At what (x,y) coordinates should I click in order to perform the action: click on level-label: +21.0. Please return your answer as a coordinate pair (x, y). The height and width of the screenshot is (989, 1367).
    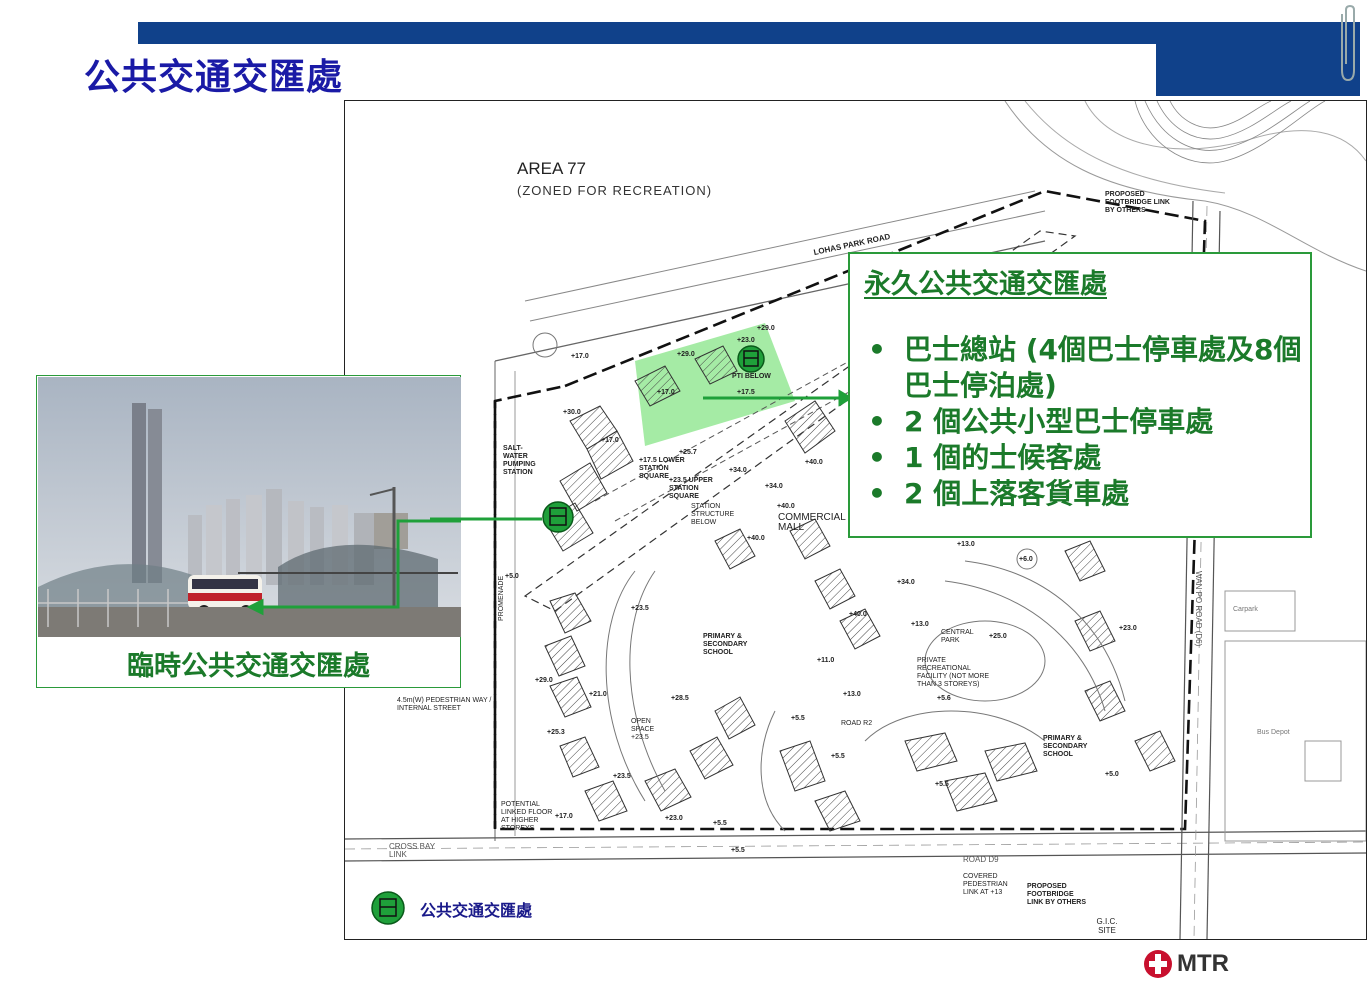
    Looking at the image, I should click on (598, 694).